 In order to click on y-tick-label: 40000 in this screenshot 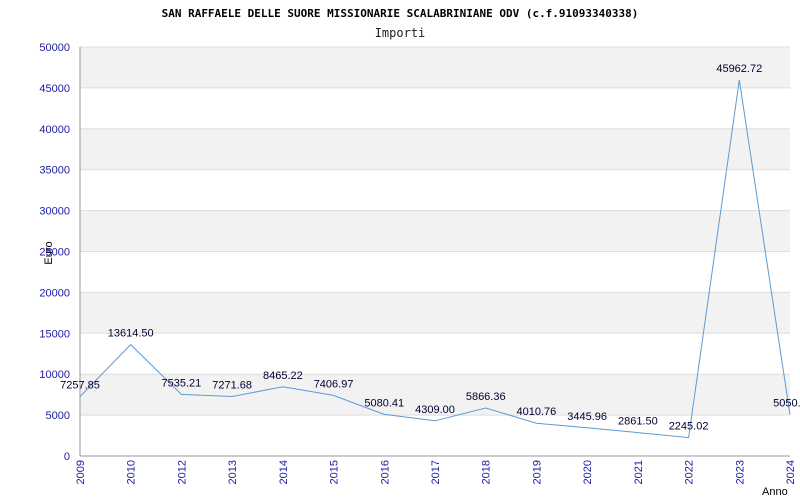, I will do `click(54, 130)`.